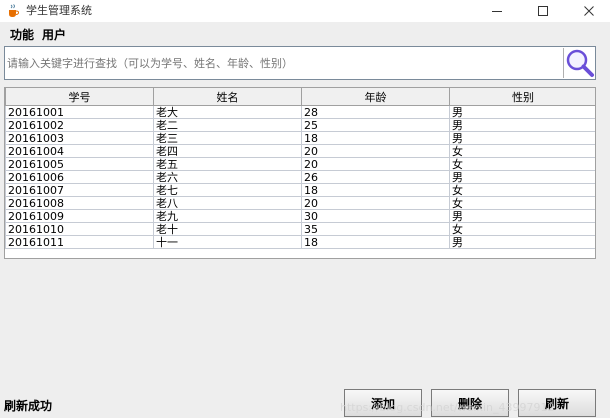  I want to click on table-row: 20161005 老五 20 女, so click(300, 164).